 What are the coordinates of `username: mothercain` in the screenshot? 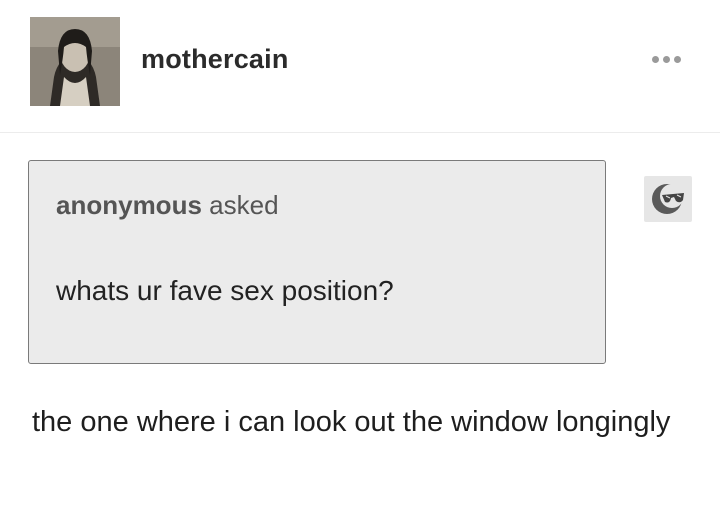 It's located at (215, 59).